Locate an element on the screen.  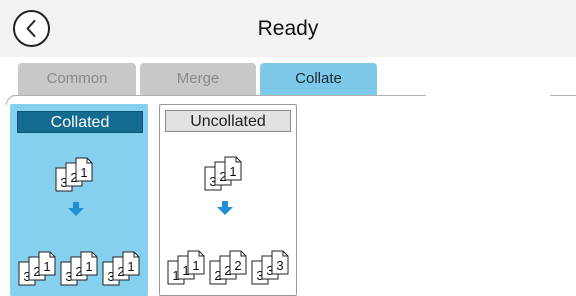
collated-illustration: 321 321 321 321 is located at coordinates (79, 221).